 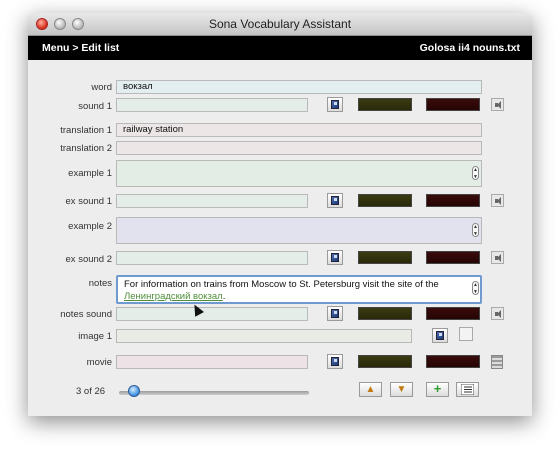 I want to click on example2-field, so click(x=299, y=230).